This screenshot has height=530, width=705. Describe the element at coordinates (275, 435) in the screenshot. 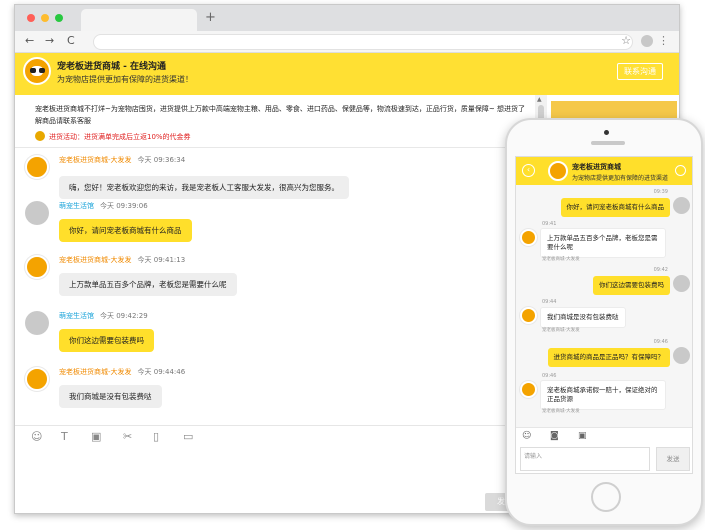

I see `chat-toolbar: ☺ T ▣ ✂ ▯ ▭` at that location.